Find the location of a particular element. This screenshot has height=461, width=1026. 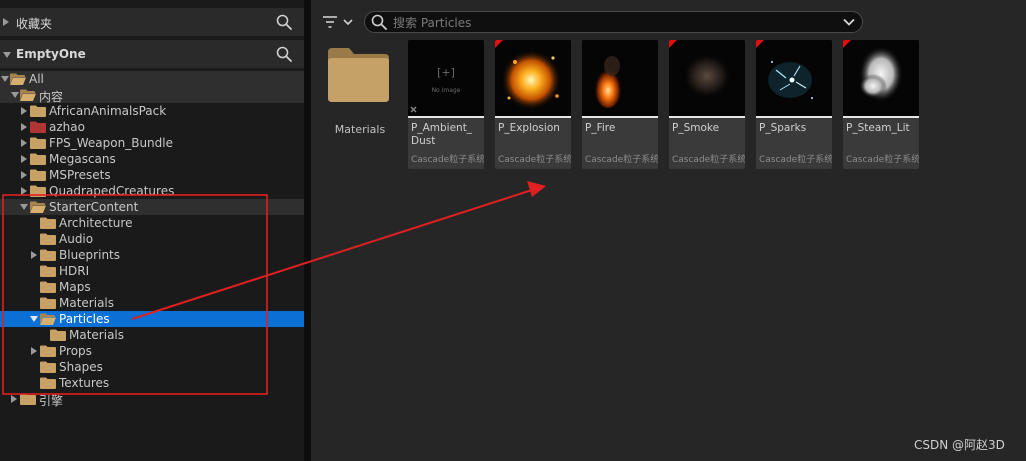

tree-item-blueprints: Blueprints is located at coordinates (152, 255).